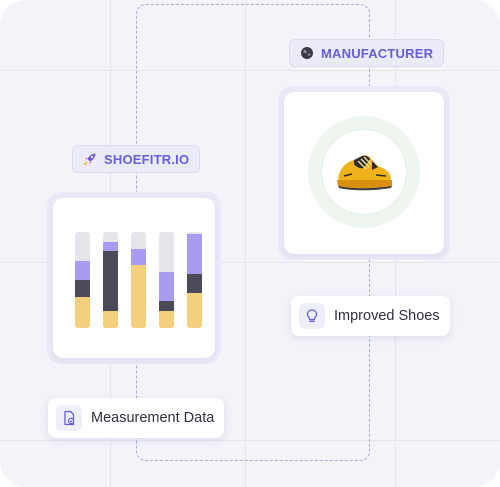 Image resolution: width=500 pixels, height=487 pixels. Describe the element at coordinates (377, 53) in the screenshot. I see `manufacturer-label: MANUFACTURER` at that location.